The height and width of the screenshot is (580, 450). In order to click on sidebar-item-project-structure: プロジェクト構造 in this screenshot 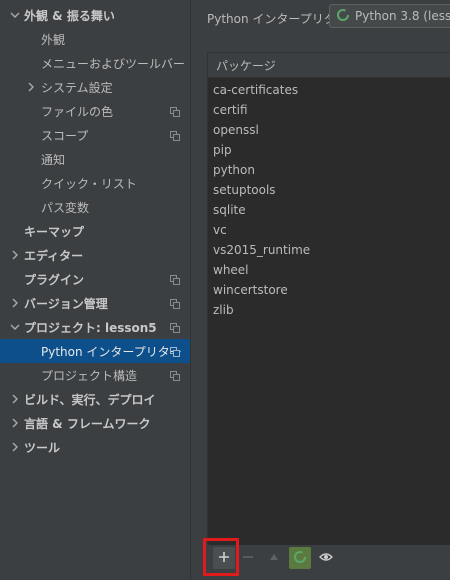, I will do `click(95, 375)`.